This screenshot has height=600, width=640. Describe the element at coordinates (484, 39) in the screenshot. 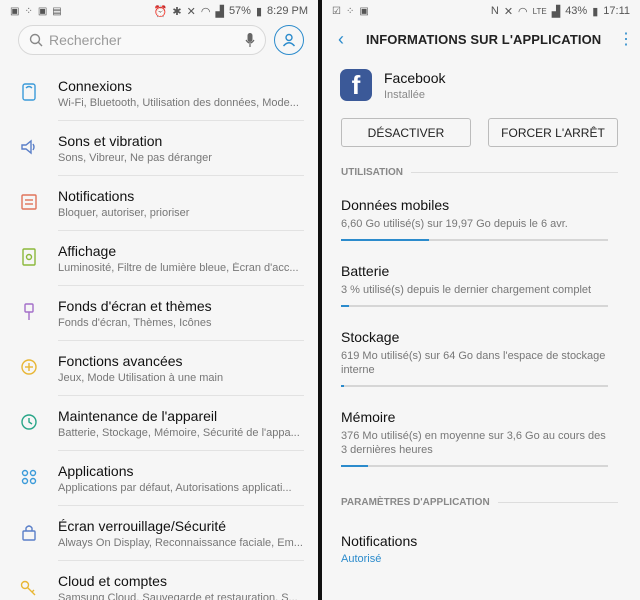

I see `page-title: INFORMATIONS SUR L'APPLICATION` at that location.